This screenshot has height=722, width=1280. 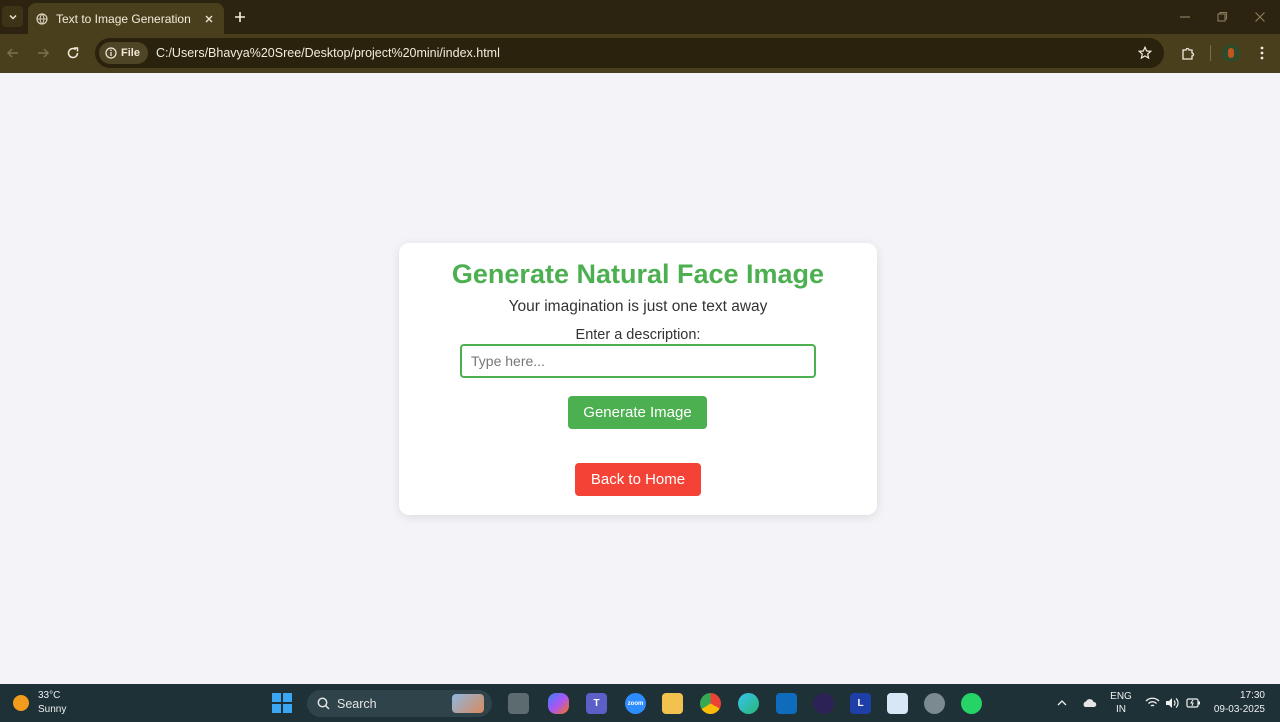 What do you see at coordinates (518, 703) in the screenshot?
I see `file-explorer-icon` at bounding box center [518, 703].